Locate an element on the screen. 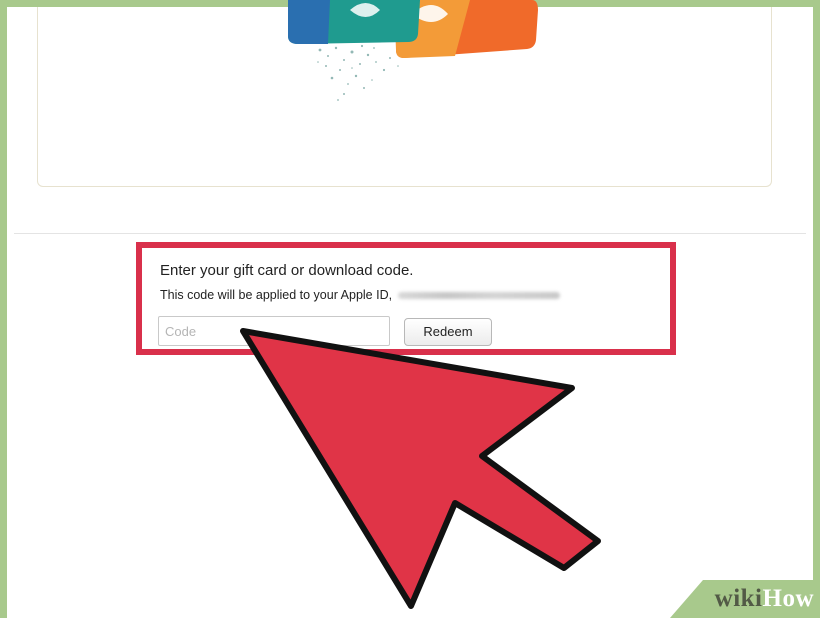 Image resolution: width=820 pixels, height=618 pixels. wikihow-watermark: wikiHow is located at coordinates (764, 599).